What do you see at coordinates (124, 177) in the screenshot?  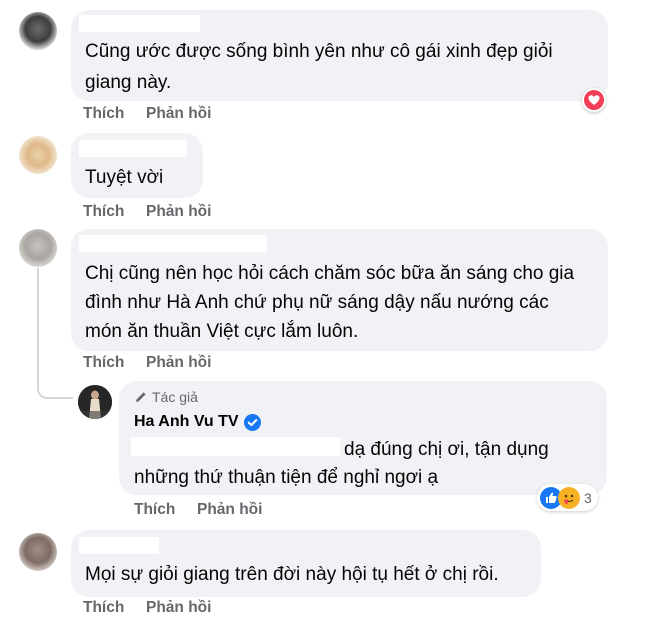 I see `comment-text-line: Tuyệt vời` at bounding box center [124, 177].